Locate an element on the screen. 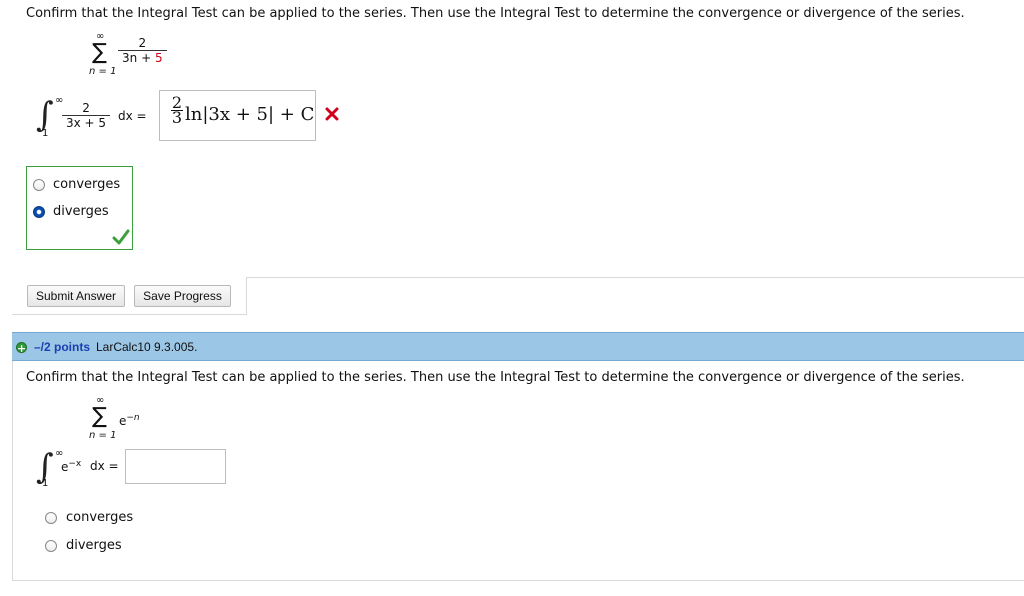  q2-sigma-symbol: ∑ is located at coordinates (99, 416).